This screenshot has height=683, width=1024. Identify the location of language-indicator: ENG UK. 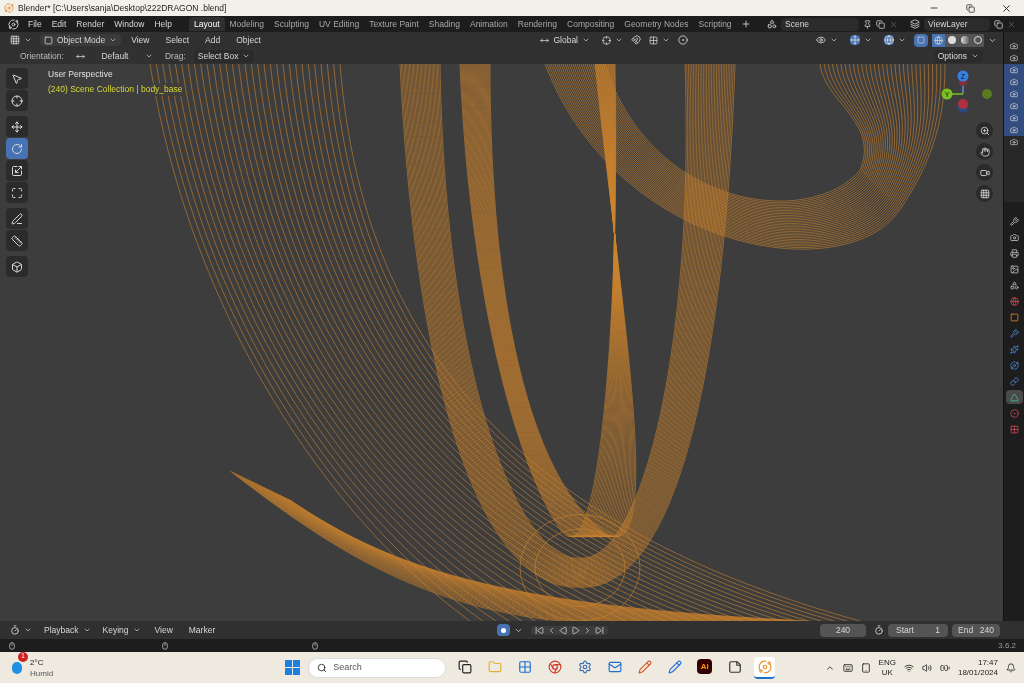
(887, 667).